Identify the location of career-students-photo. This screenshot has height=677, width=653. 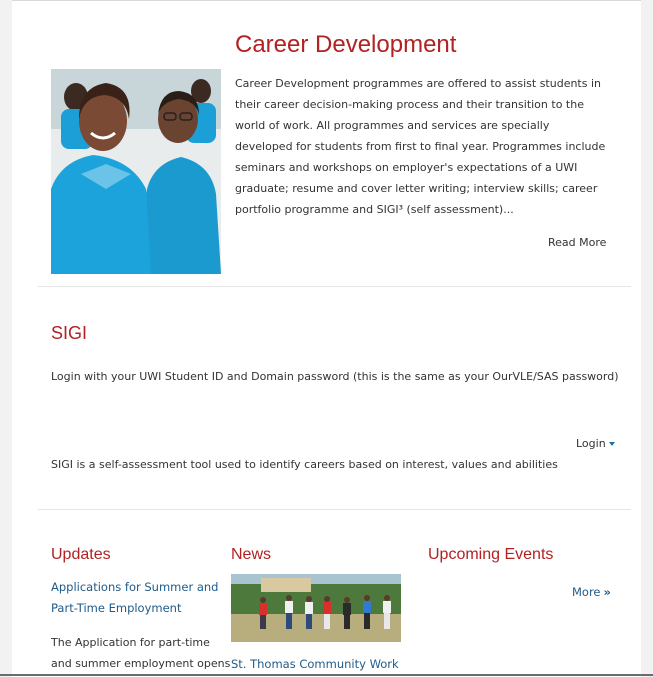
(136, 171).